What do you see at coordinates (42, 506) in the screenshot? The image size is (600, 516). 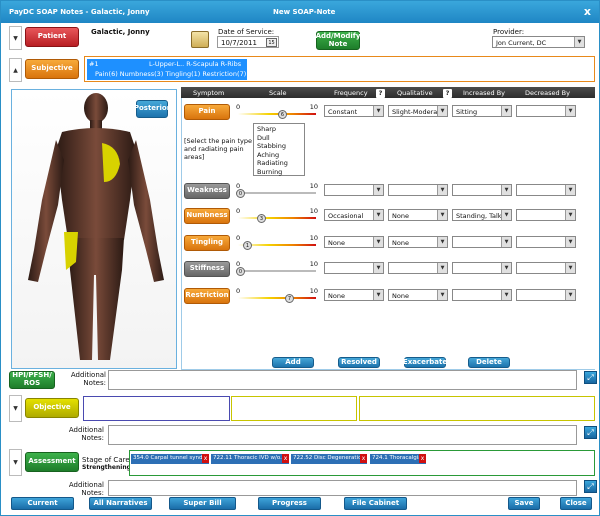 I see `current-narrative-button: Current Narrative` at bounding box center [42, 506].